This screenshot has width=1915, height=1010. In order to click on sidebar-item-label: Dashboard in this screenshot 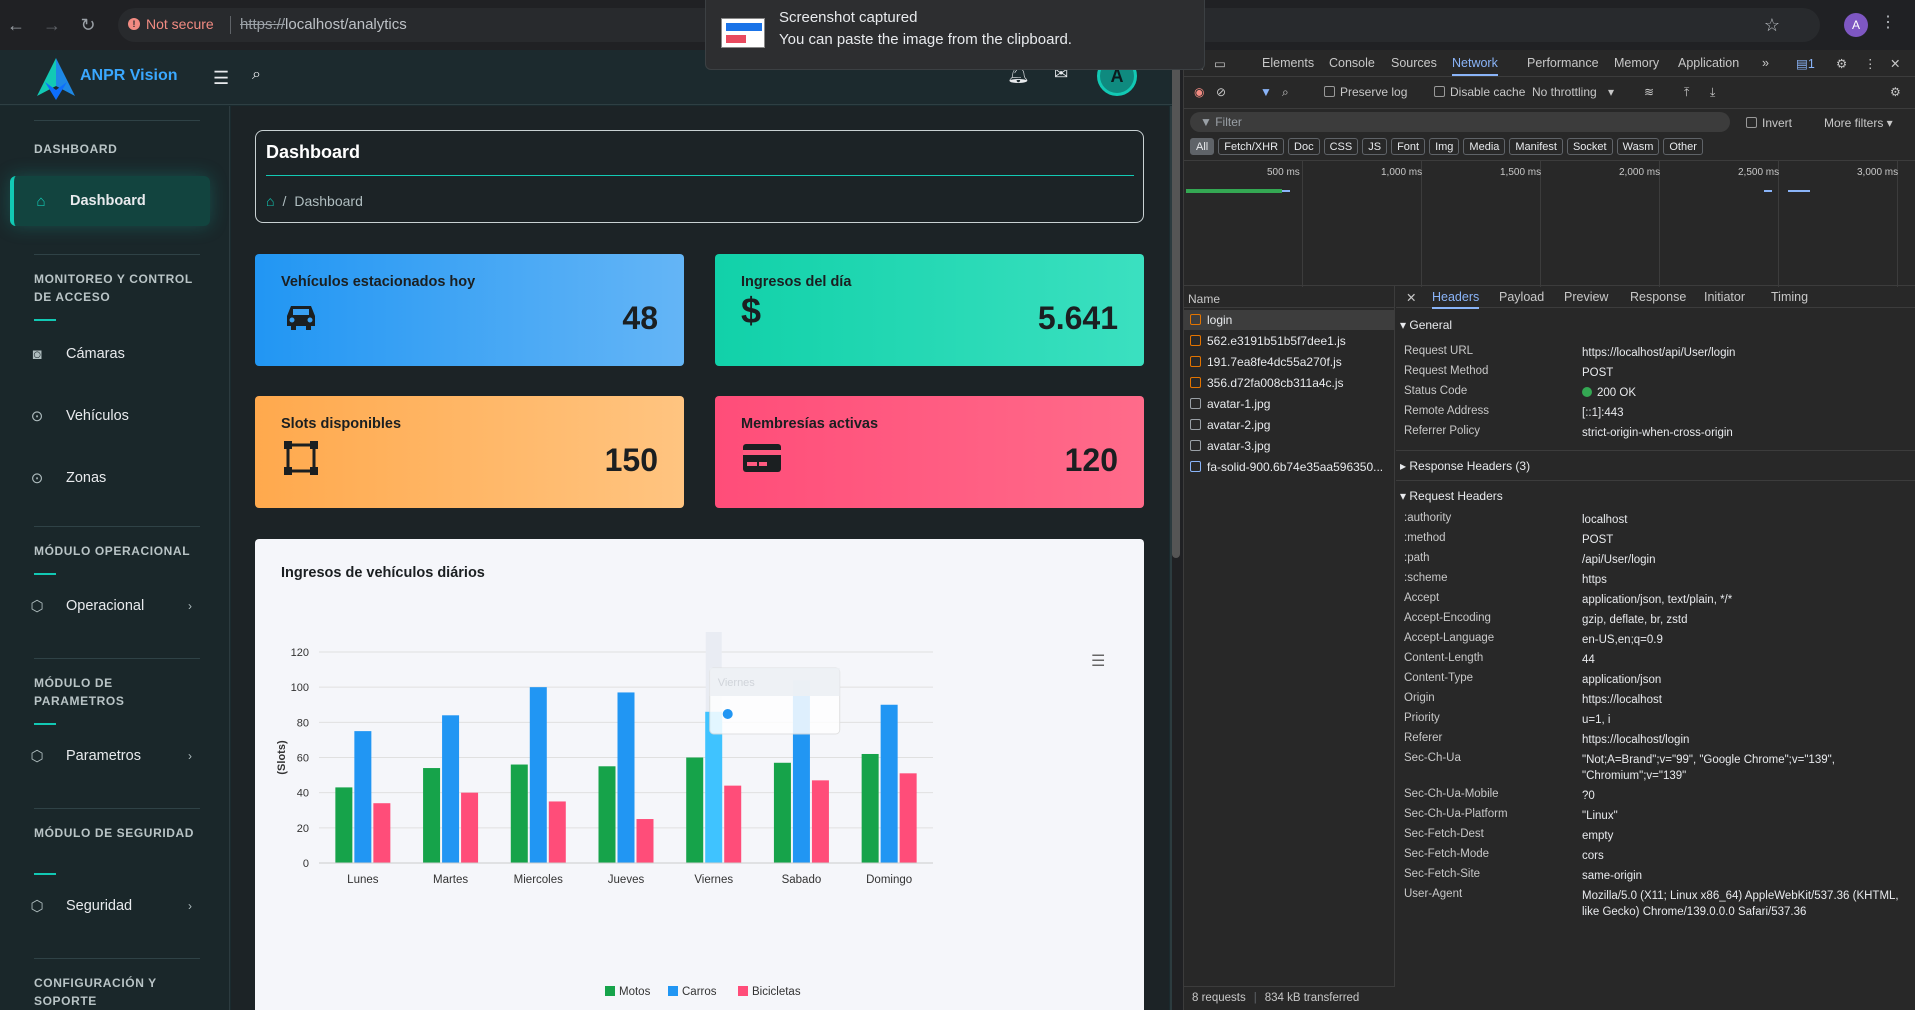, I will do `click(108, 201)`.